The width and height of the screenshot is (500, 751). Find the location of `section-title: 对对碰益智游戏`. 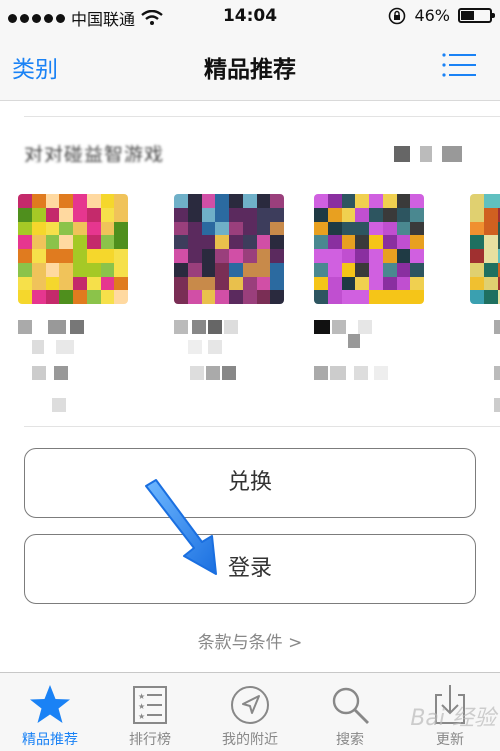

section-title: 对对碰益智游戏 is located at coordinates (94, 153).